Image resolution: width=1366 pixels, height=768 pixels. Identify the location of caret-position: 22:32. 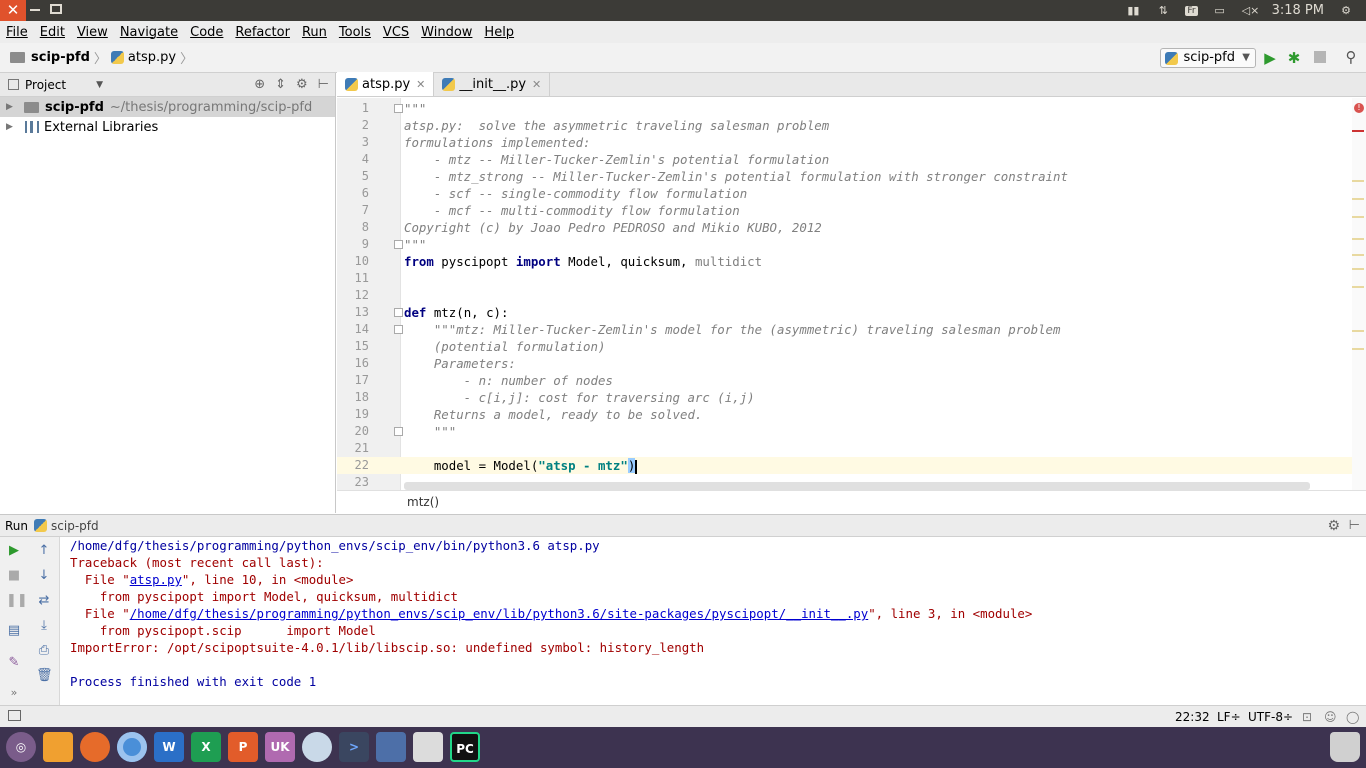
(1192, 717).